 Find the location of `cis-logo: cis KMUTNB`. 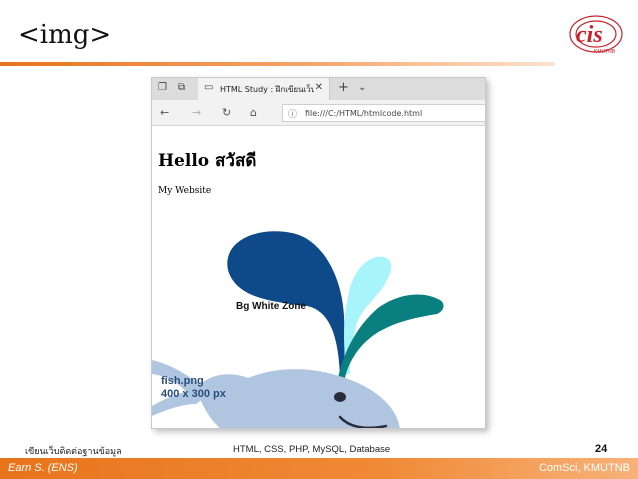

cis-logo: cis KMUTNB is located at coordinates (596, 35).